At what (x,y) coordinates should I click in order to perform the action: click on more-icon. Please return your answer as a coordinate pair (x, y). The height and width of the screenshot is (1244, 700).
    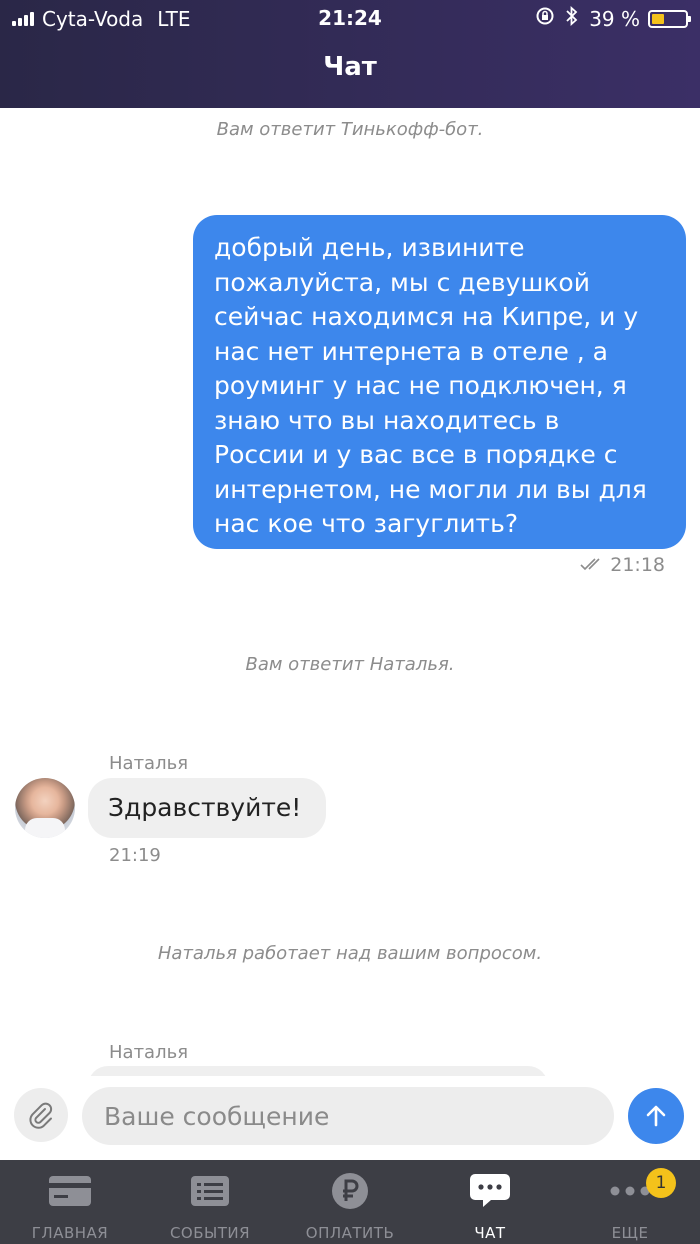
    Looking at the image, I should click on (630, 1191).